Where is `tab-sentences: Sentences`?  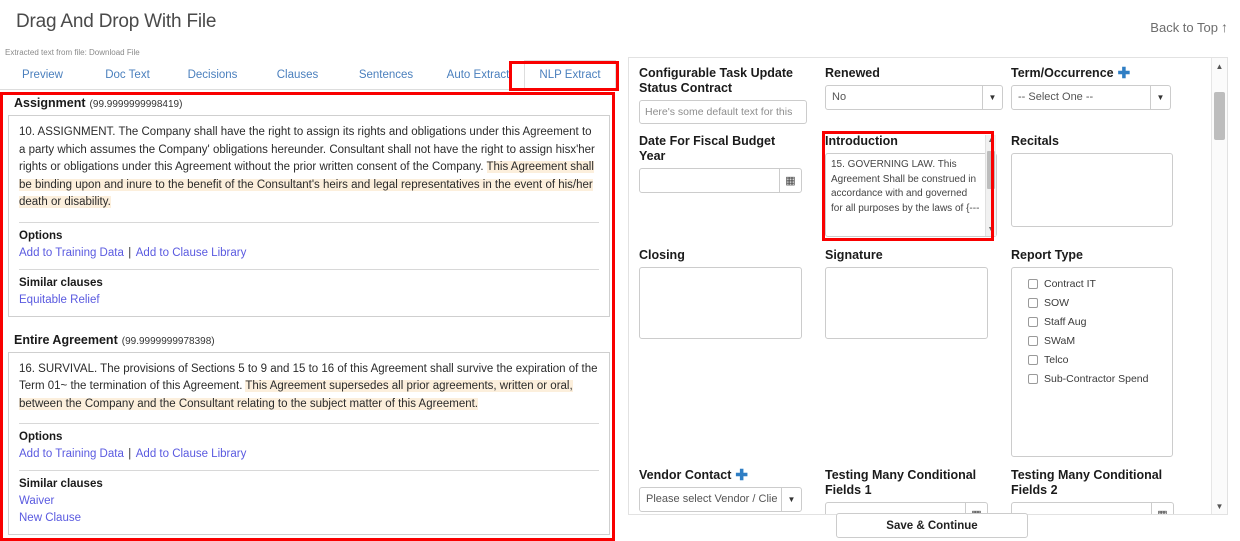 tab-sentences: Sentences is located at coordinates (386, 74).